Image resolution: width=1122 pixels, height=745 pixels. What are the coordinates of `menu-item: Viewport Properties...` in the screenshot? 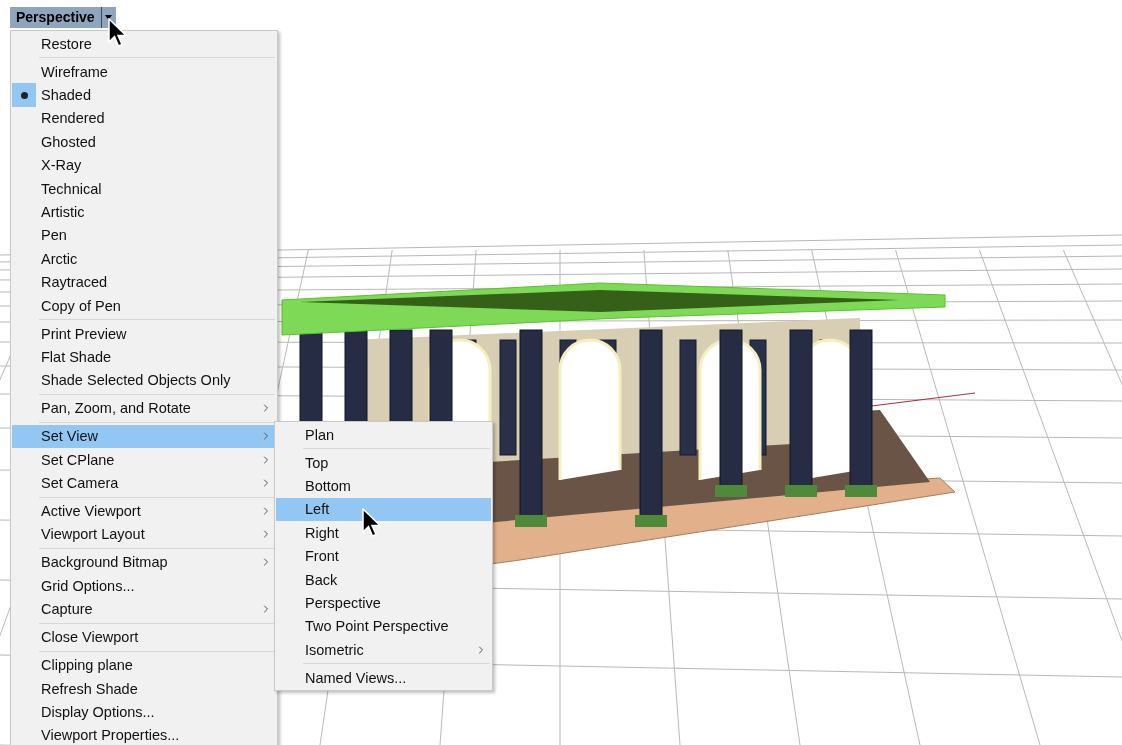 It's located at (144, 734).